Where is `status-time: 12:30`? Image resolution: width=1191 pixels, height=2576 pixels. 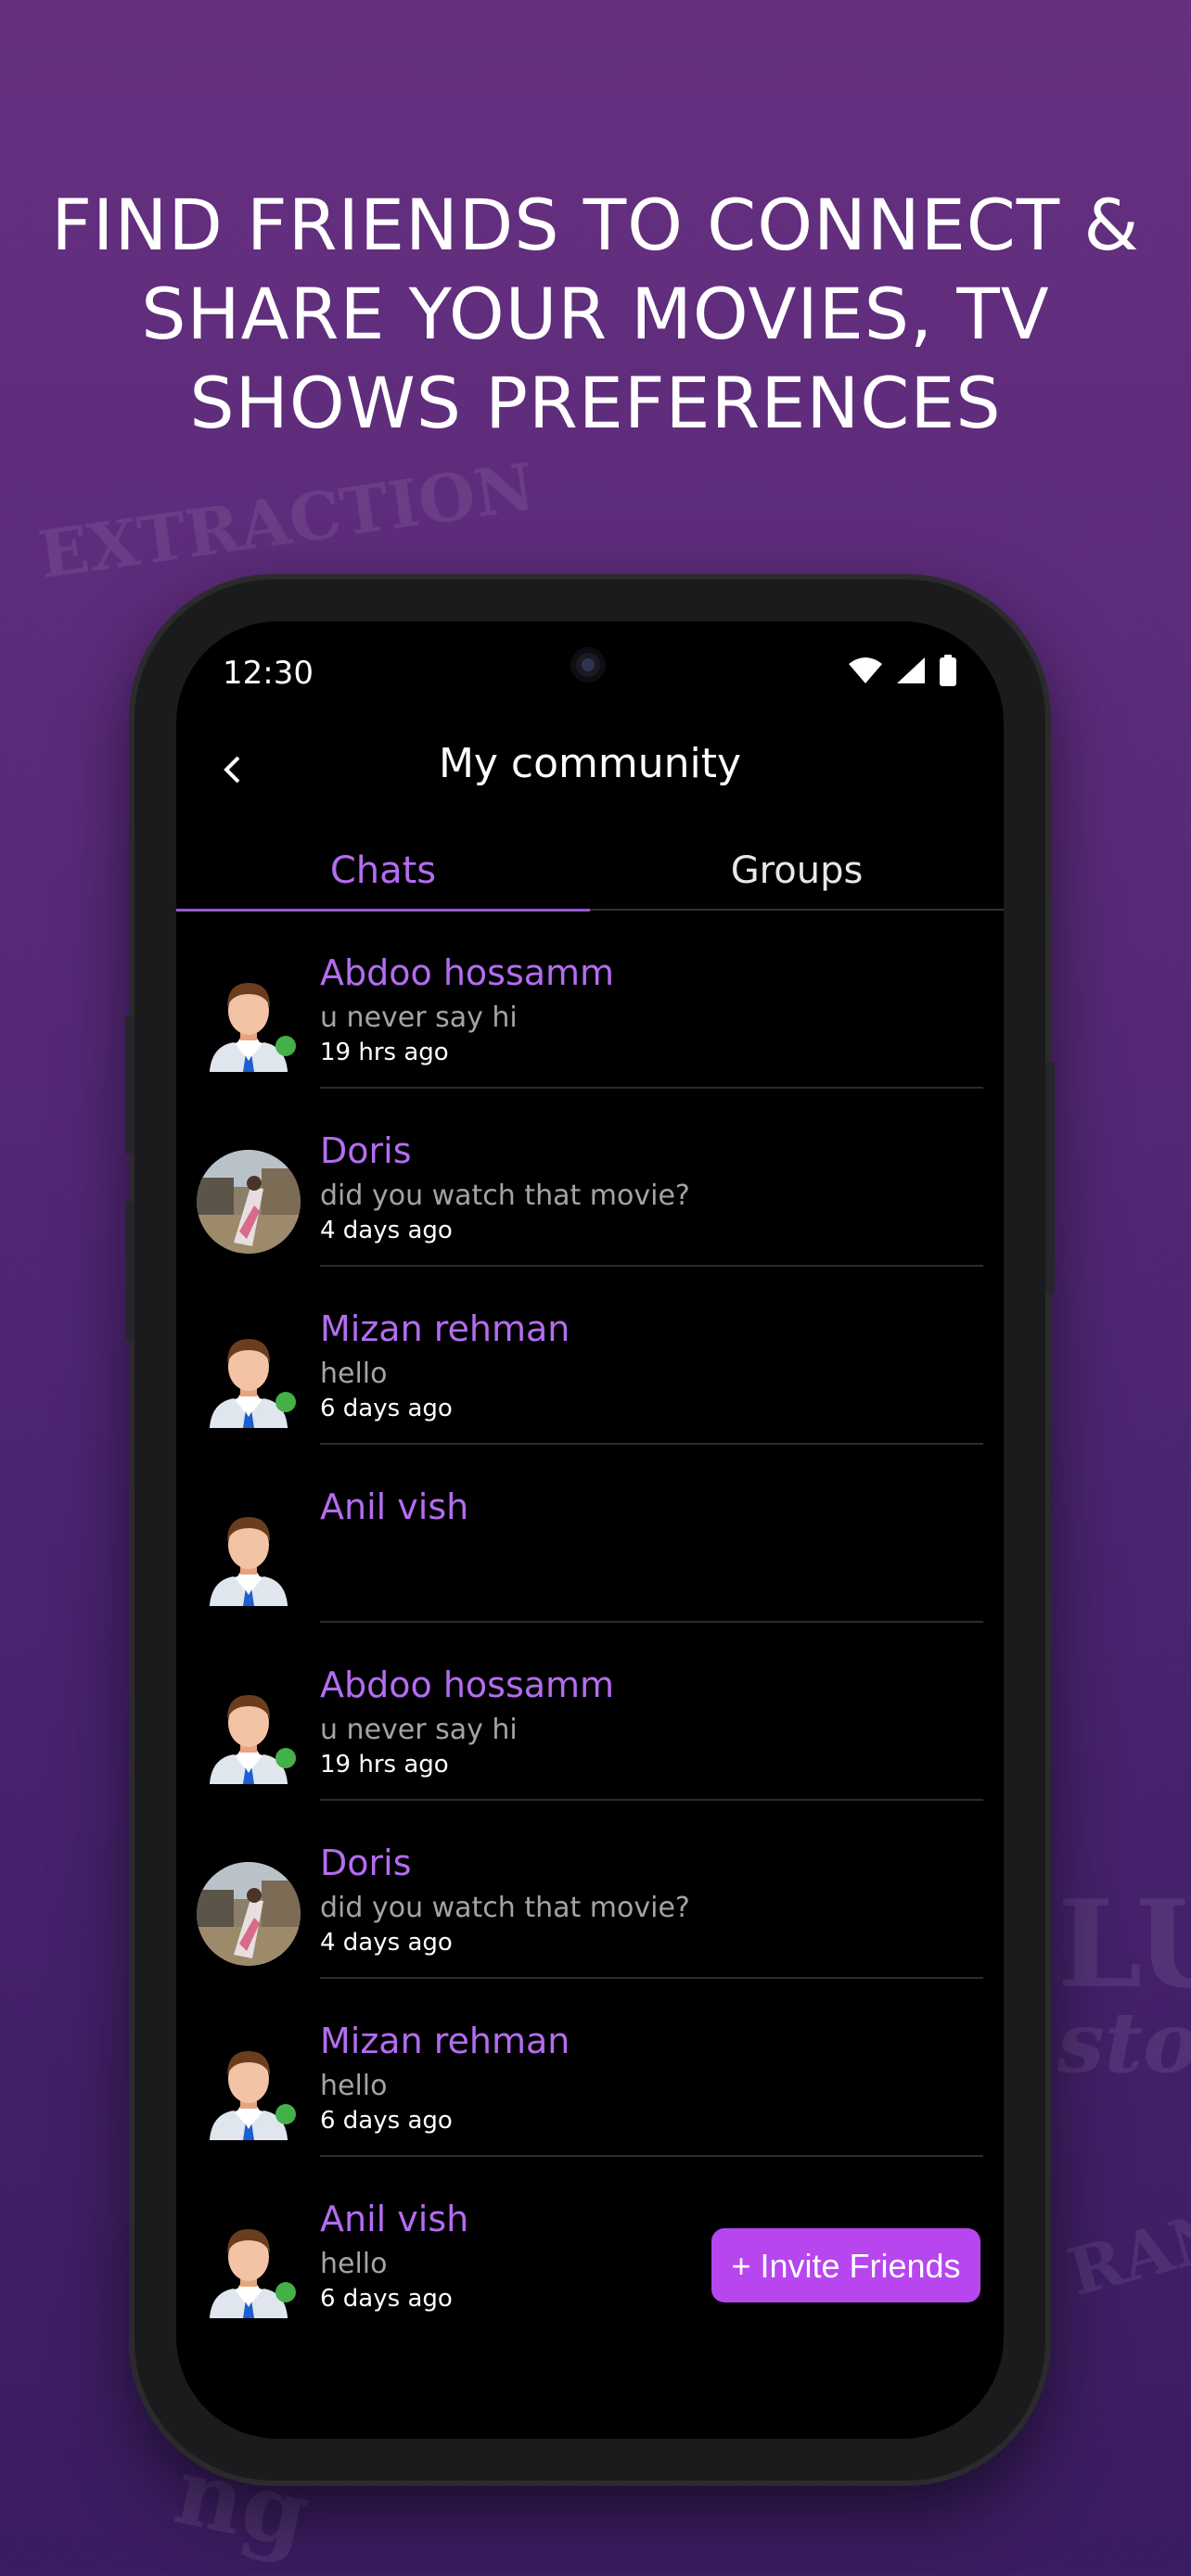
status-time: 12:30 is located at coordinates (268, 673).